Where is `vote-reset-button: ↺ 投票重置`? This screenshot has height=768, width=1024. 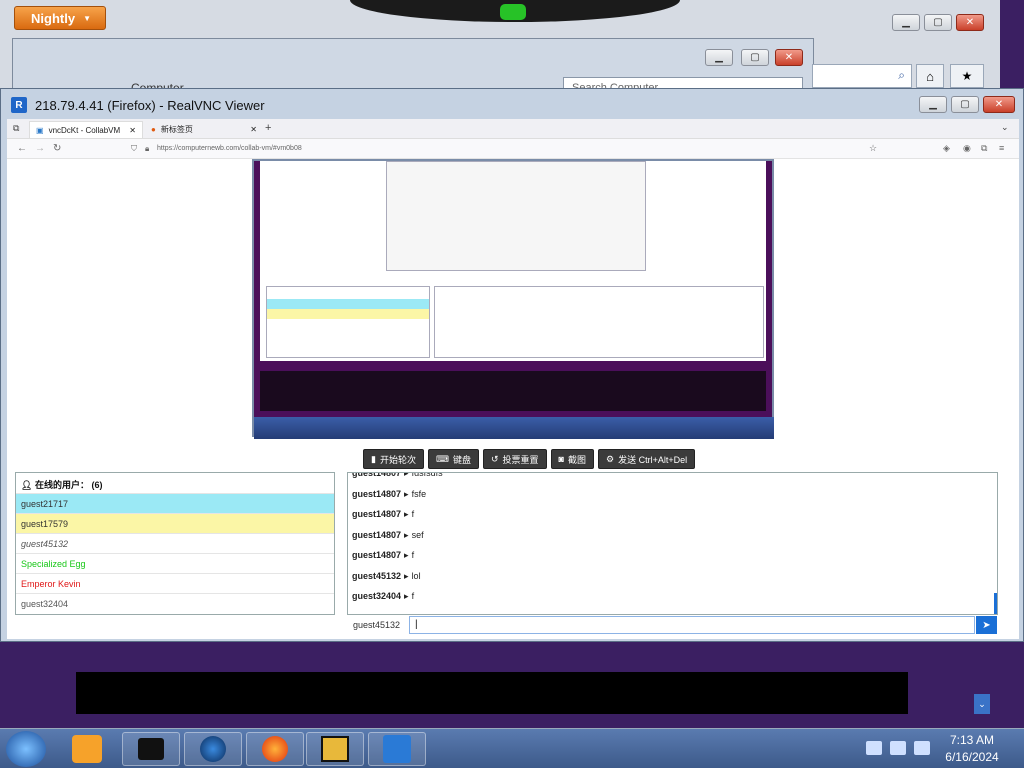
vote-reset-button: ↺ 投票重置 is located at coordinates (514, 459).